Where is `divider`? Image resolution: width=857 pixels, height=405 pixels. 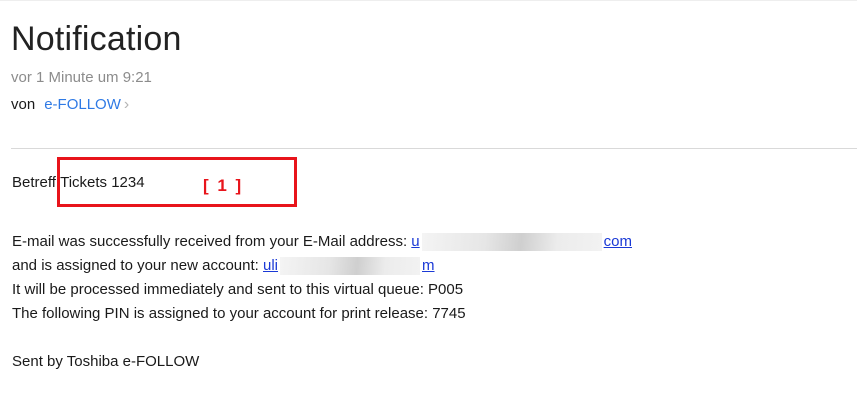 divider is located at coordinates (434, 148).